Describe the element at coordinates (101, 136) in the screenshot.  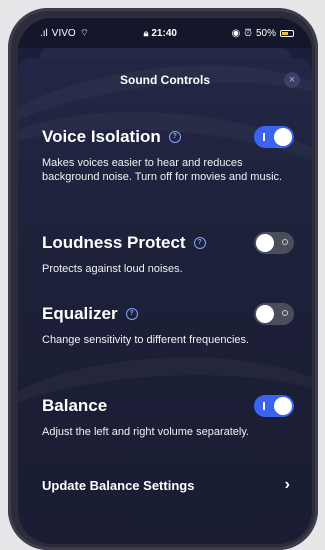
I see `setting-title: Voice Isolation` at that location.